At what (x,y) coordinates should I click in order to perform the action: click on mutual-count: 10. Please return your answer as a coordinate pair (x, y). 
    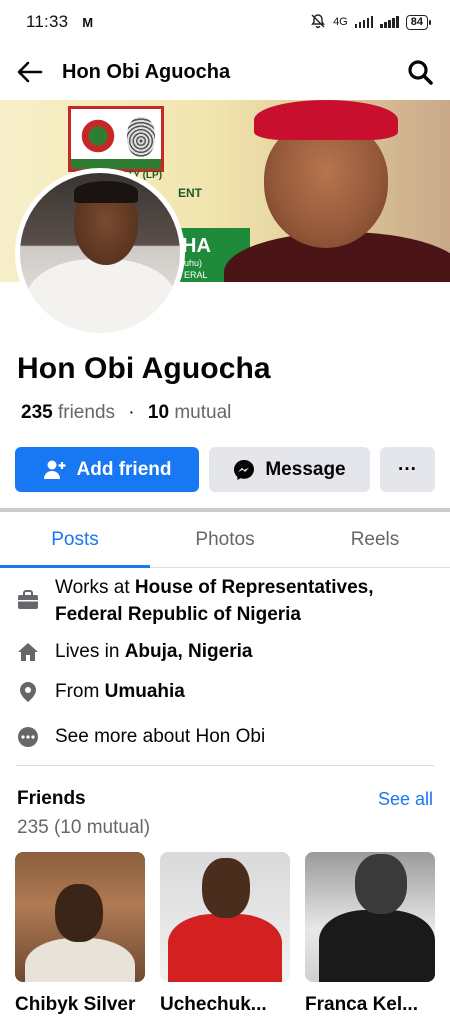
    Looking at the image, I should click on (158, 412).